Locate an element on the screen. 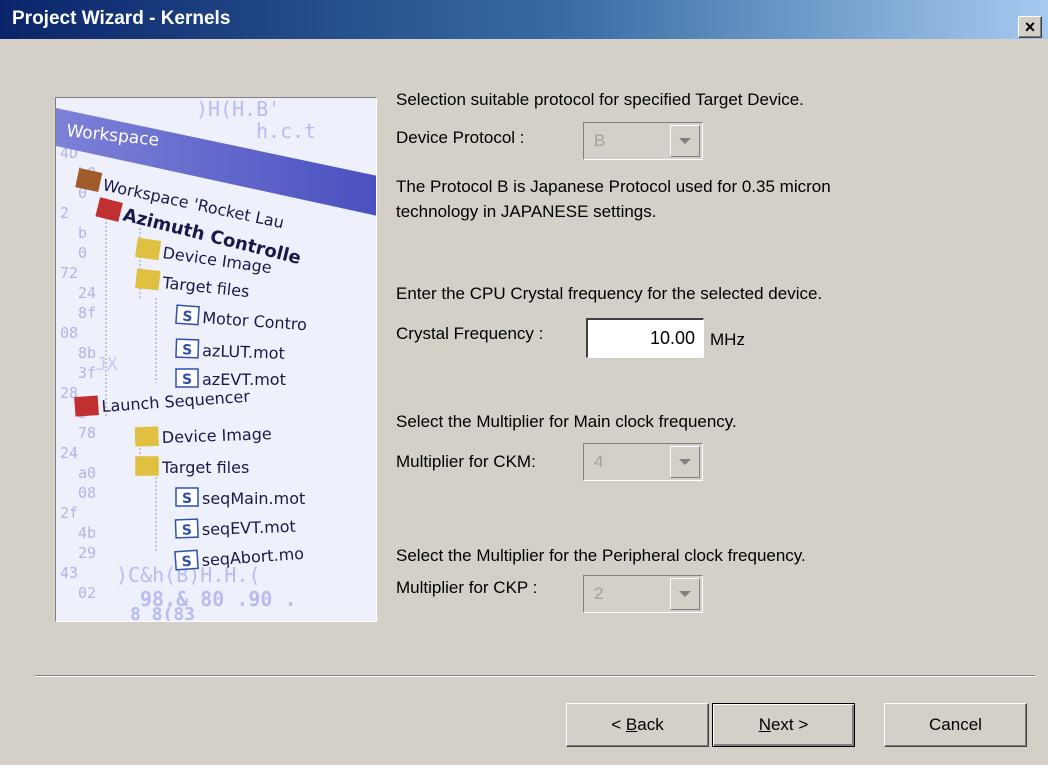  hex-glyph: 29 is located at coordinates (87, 553).